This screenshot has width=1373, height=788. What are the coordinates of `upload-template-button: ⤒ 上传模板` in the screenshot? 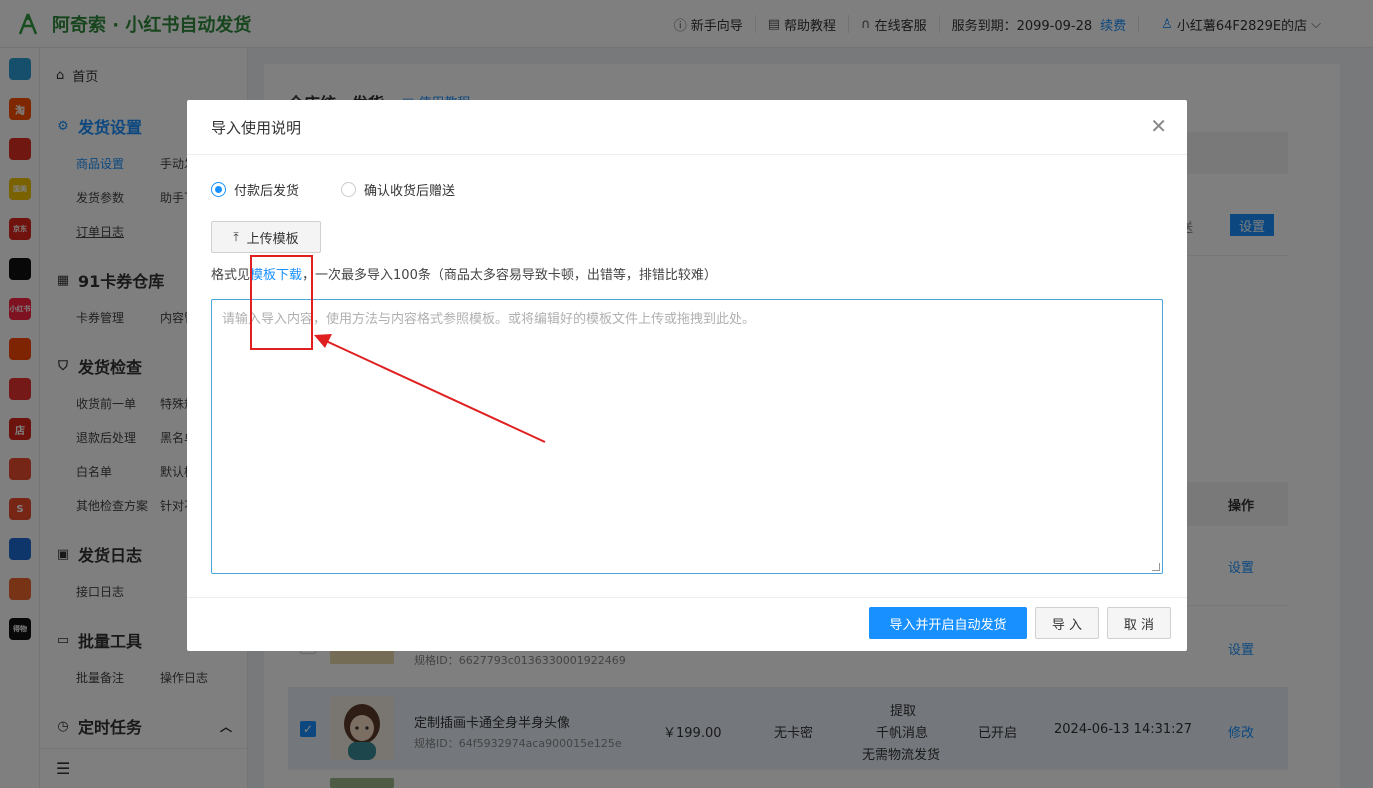 It's located at (266, 237).